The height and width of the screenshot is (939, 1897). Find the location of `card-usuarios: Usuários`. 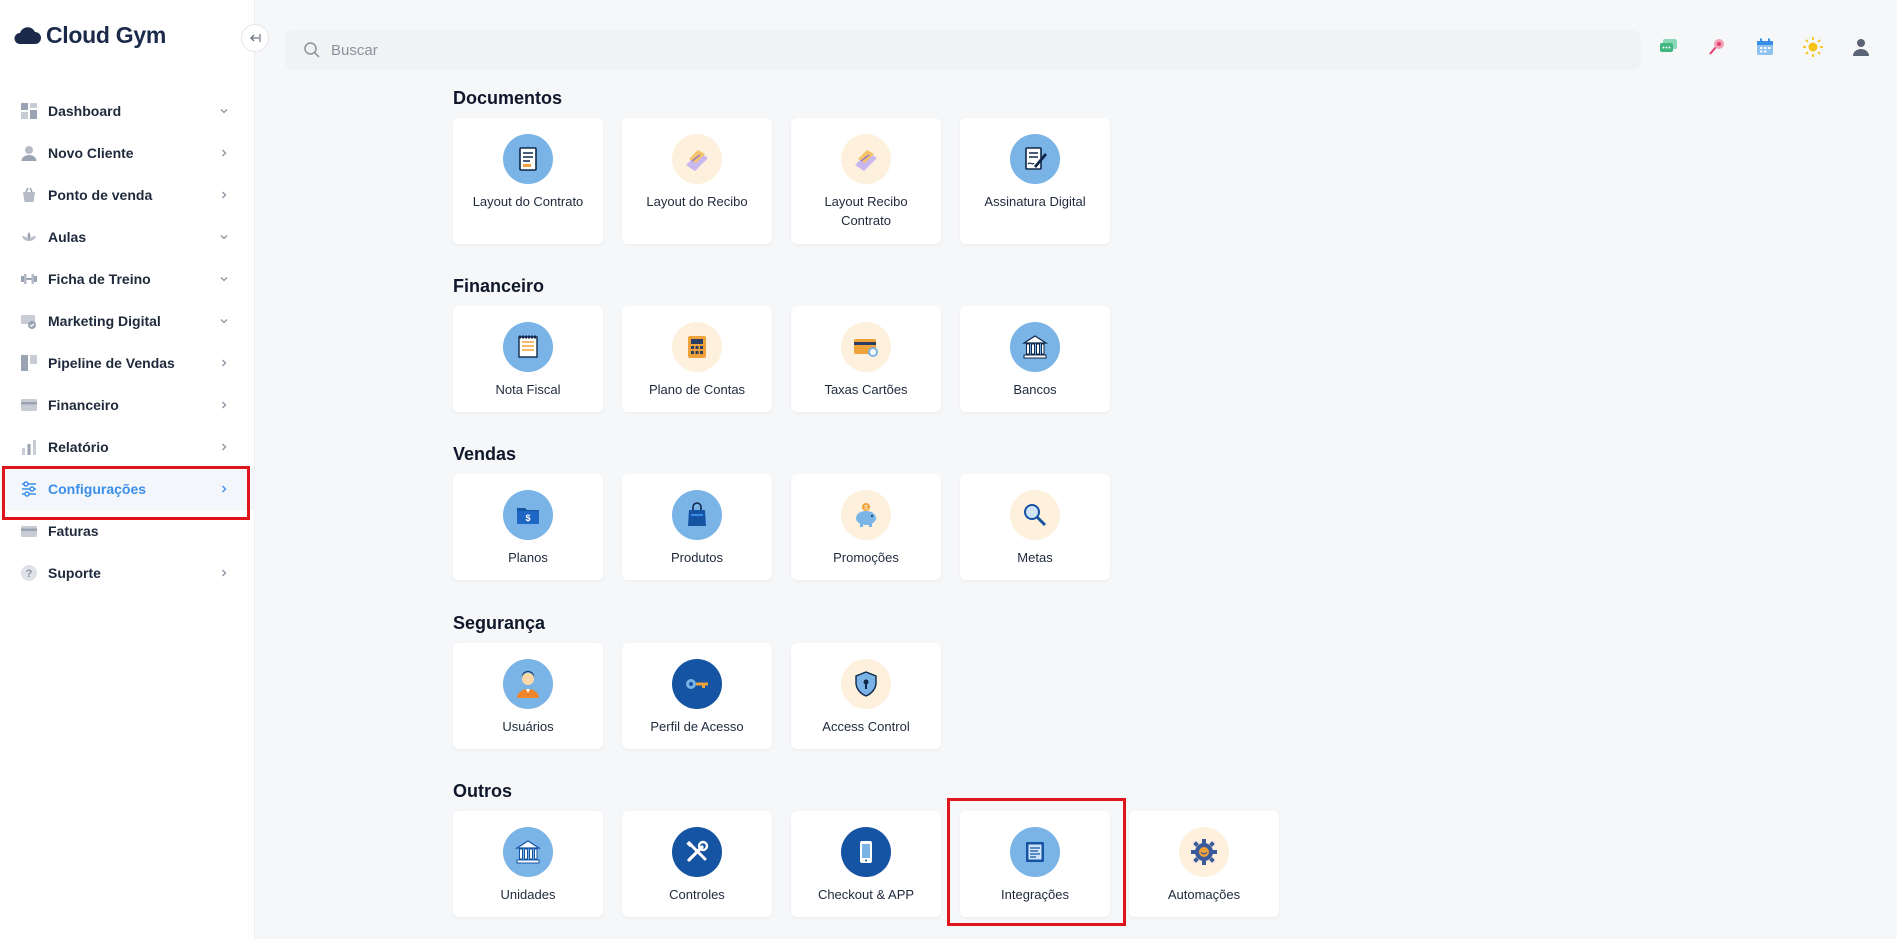

card-usuarios: Usuários is located at coordinates (528, 696).